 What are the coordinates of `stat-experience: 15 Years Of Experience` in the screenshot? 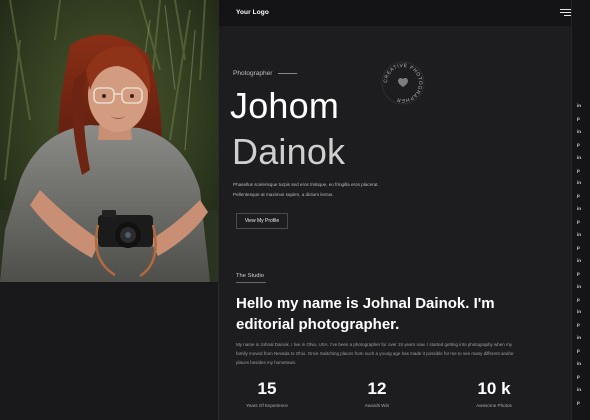 It's located at (267, 394).